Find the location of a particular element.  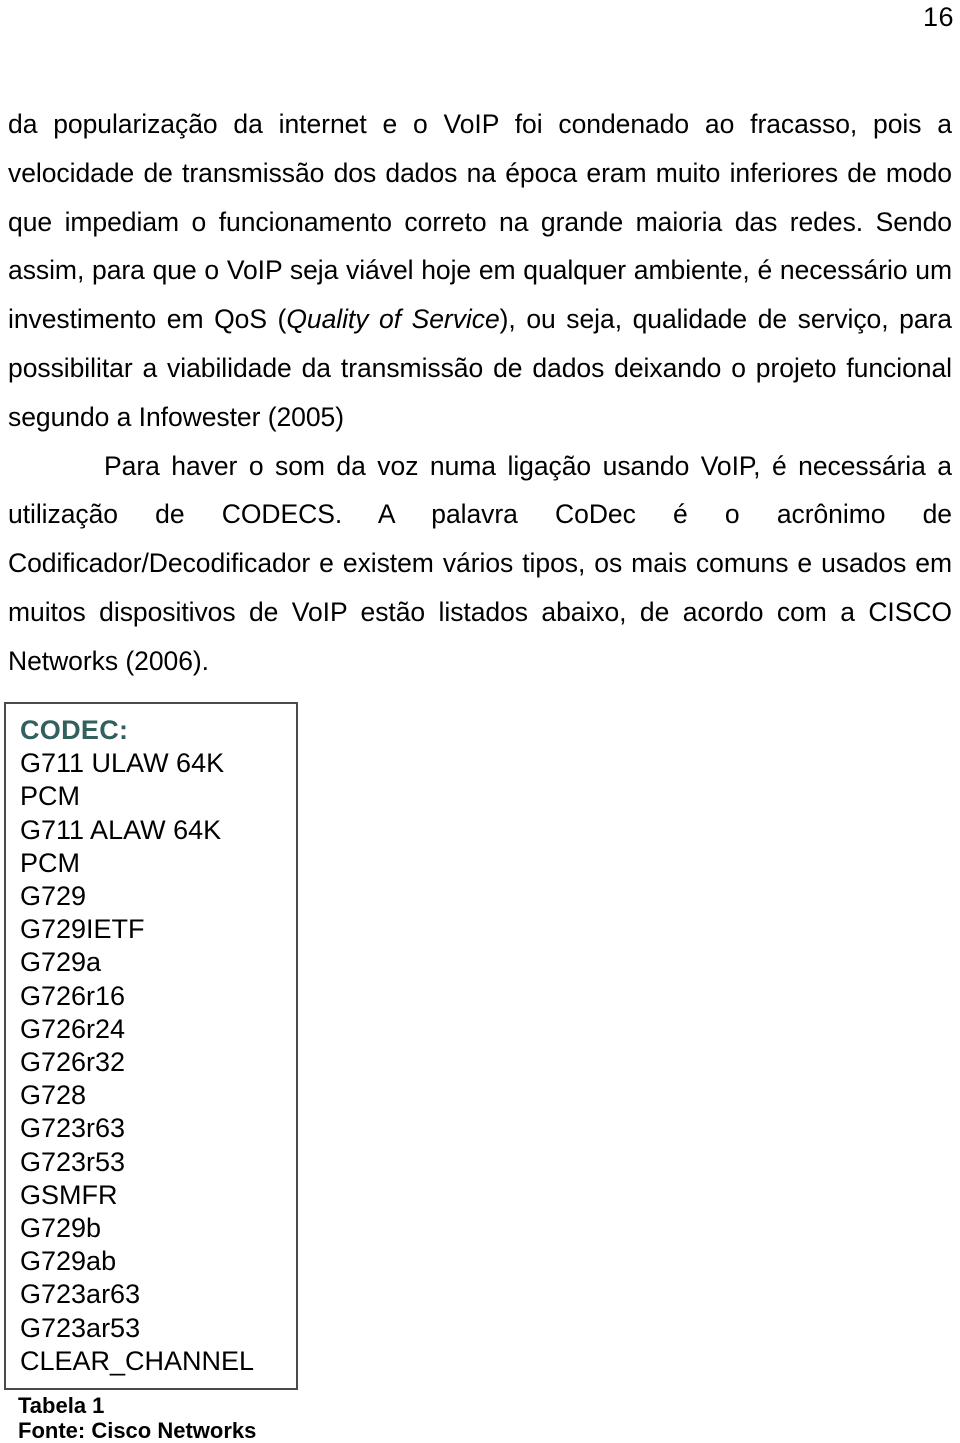

list-item: G726r32 is located at coordinates (158, 1062).